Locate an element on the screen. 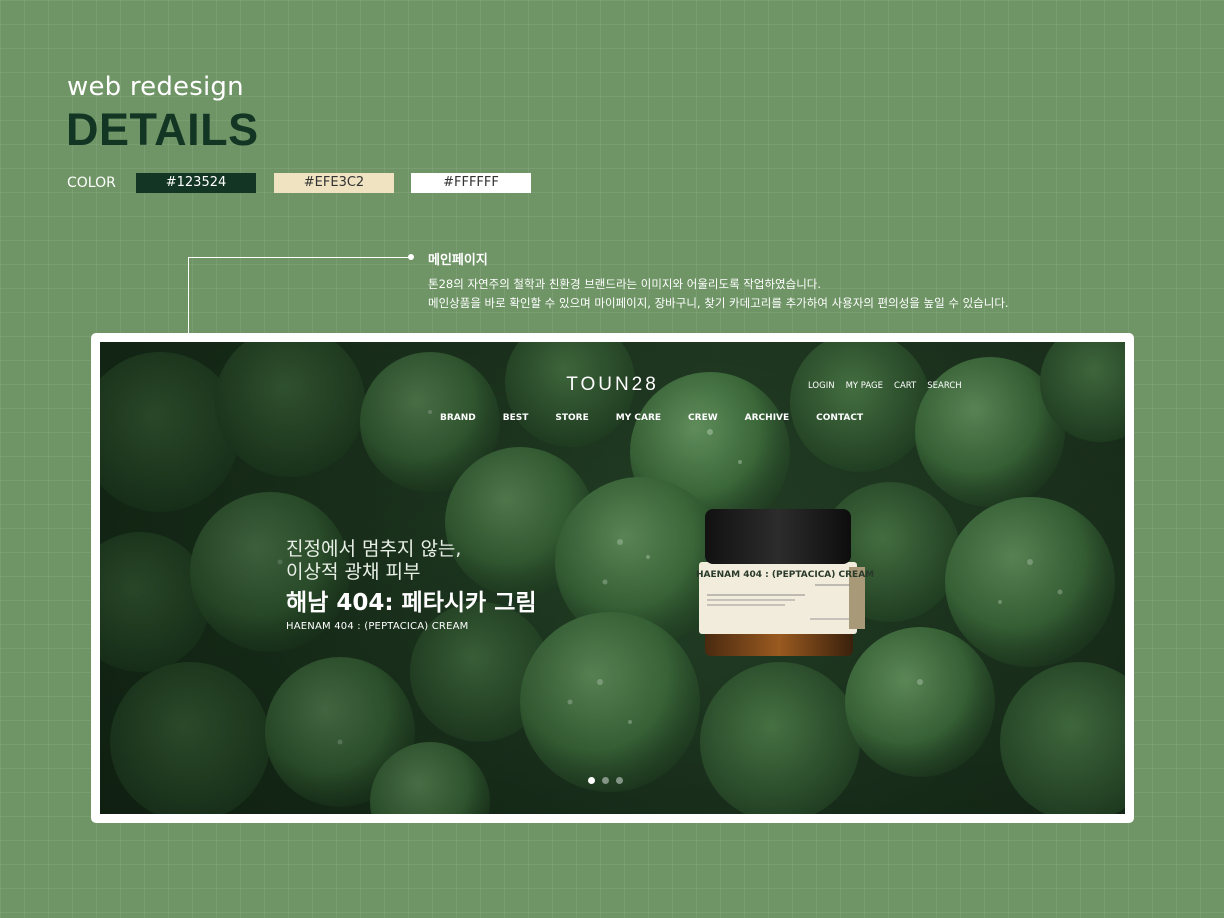 The width and height of the screenshot is (1224, 918). nav-search-link: SEARCH is located at coordinates (944, 386).